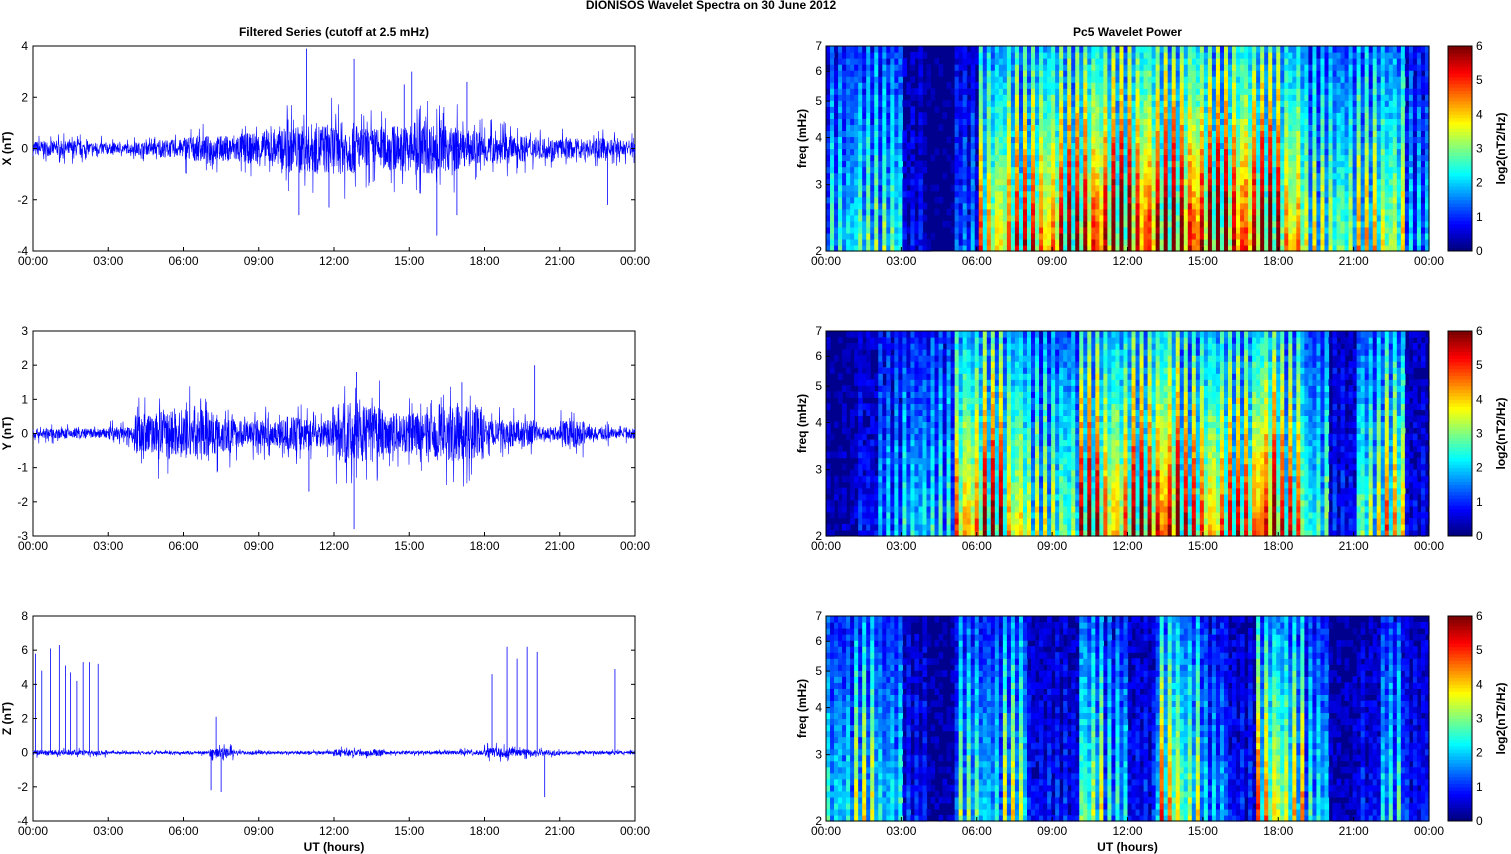  What do you see at coordinates (7, 434) in the screenshot?
I see `y-axis-label: Y (nT)` at bounding box center [7, 434].